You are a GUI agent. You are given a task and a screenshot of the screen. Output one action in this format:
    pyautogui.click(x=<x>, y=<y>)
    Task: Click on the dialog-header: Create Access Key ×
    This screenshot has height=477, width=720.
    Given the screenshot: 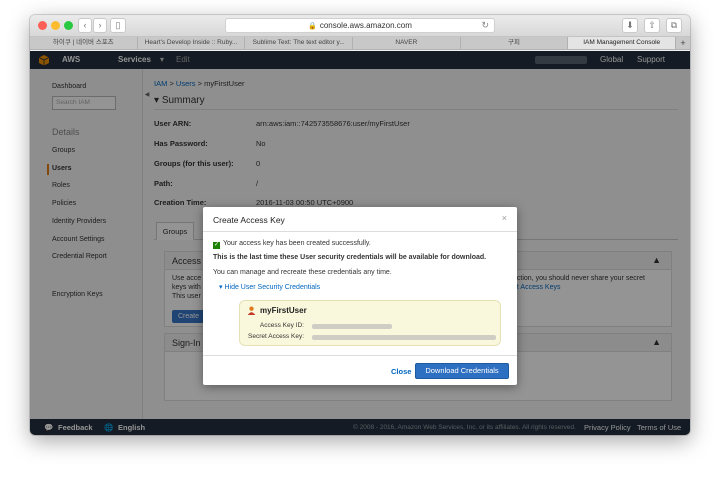 What is the action you would take?
    pyautogui.click(x=360, y=219)
    